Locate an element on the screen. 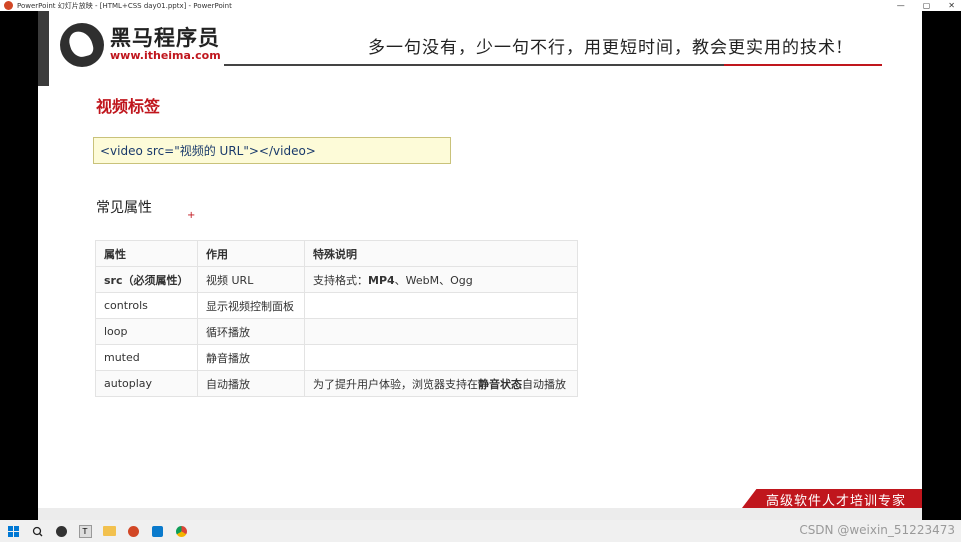 The height and width of the screenshot is (542, 961). cell-role: 显示视频控制面板 is located at coordinates (251, 305).